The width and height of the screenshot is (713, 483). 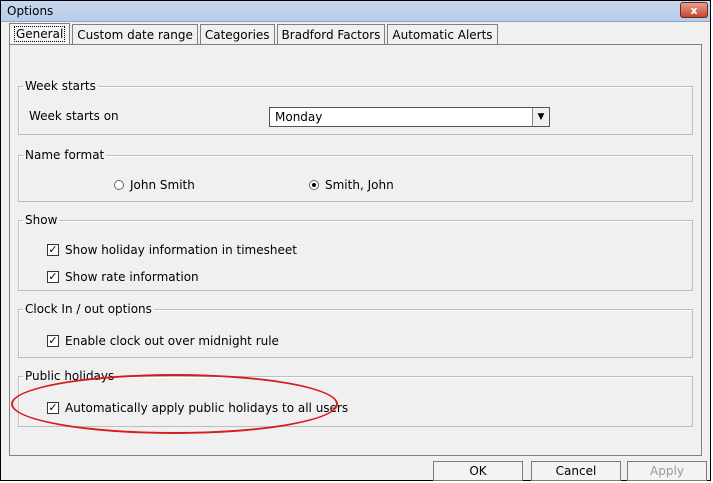 I want to click on week-starts-value: Monday, so click(x=299, y=117).